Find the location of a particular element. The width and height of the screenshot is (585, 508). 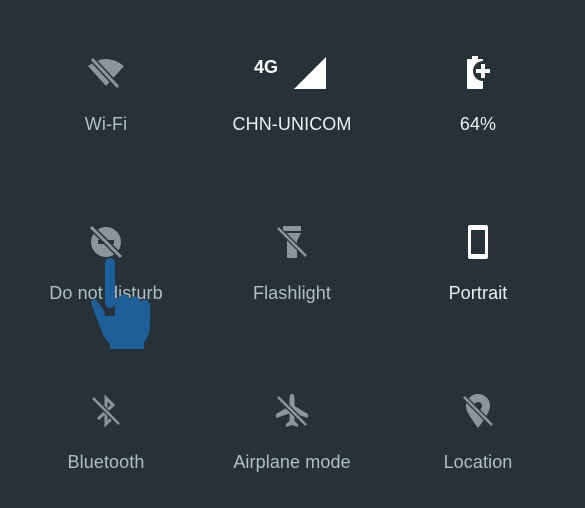

wifi-off-icon is located at coordinates (106, 73).